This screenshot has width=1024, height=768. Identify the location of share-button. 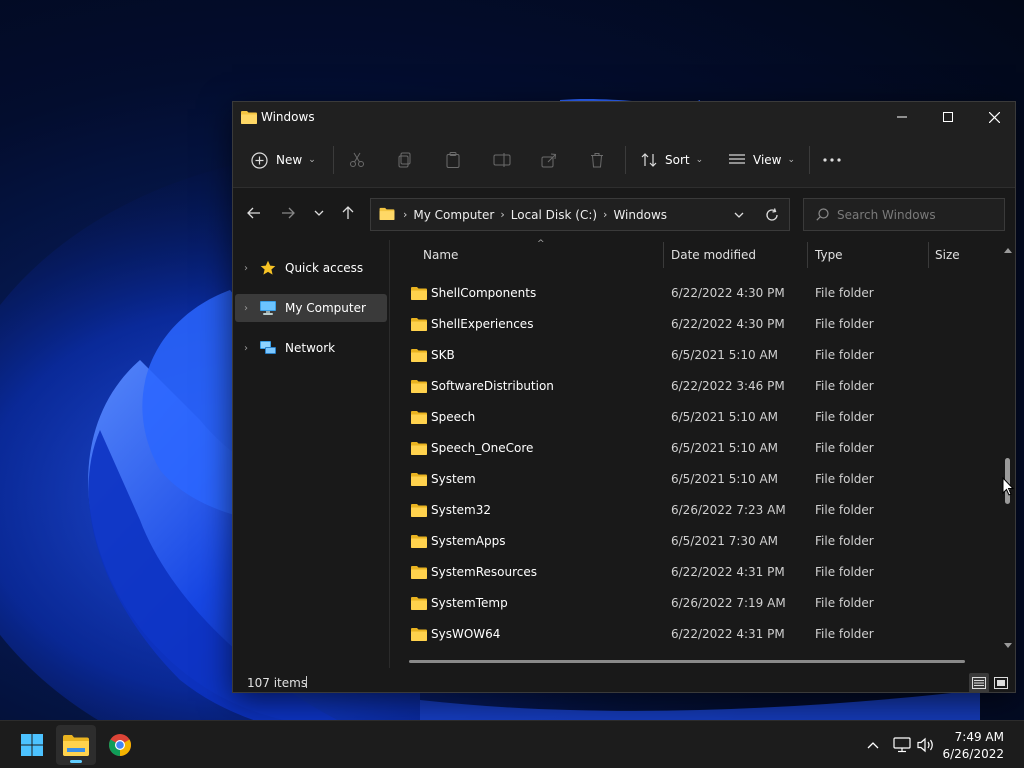
(549, 160).